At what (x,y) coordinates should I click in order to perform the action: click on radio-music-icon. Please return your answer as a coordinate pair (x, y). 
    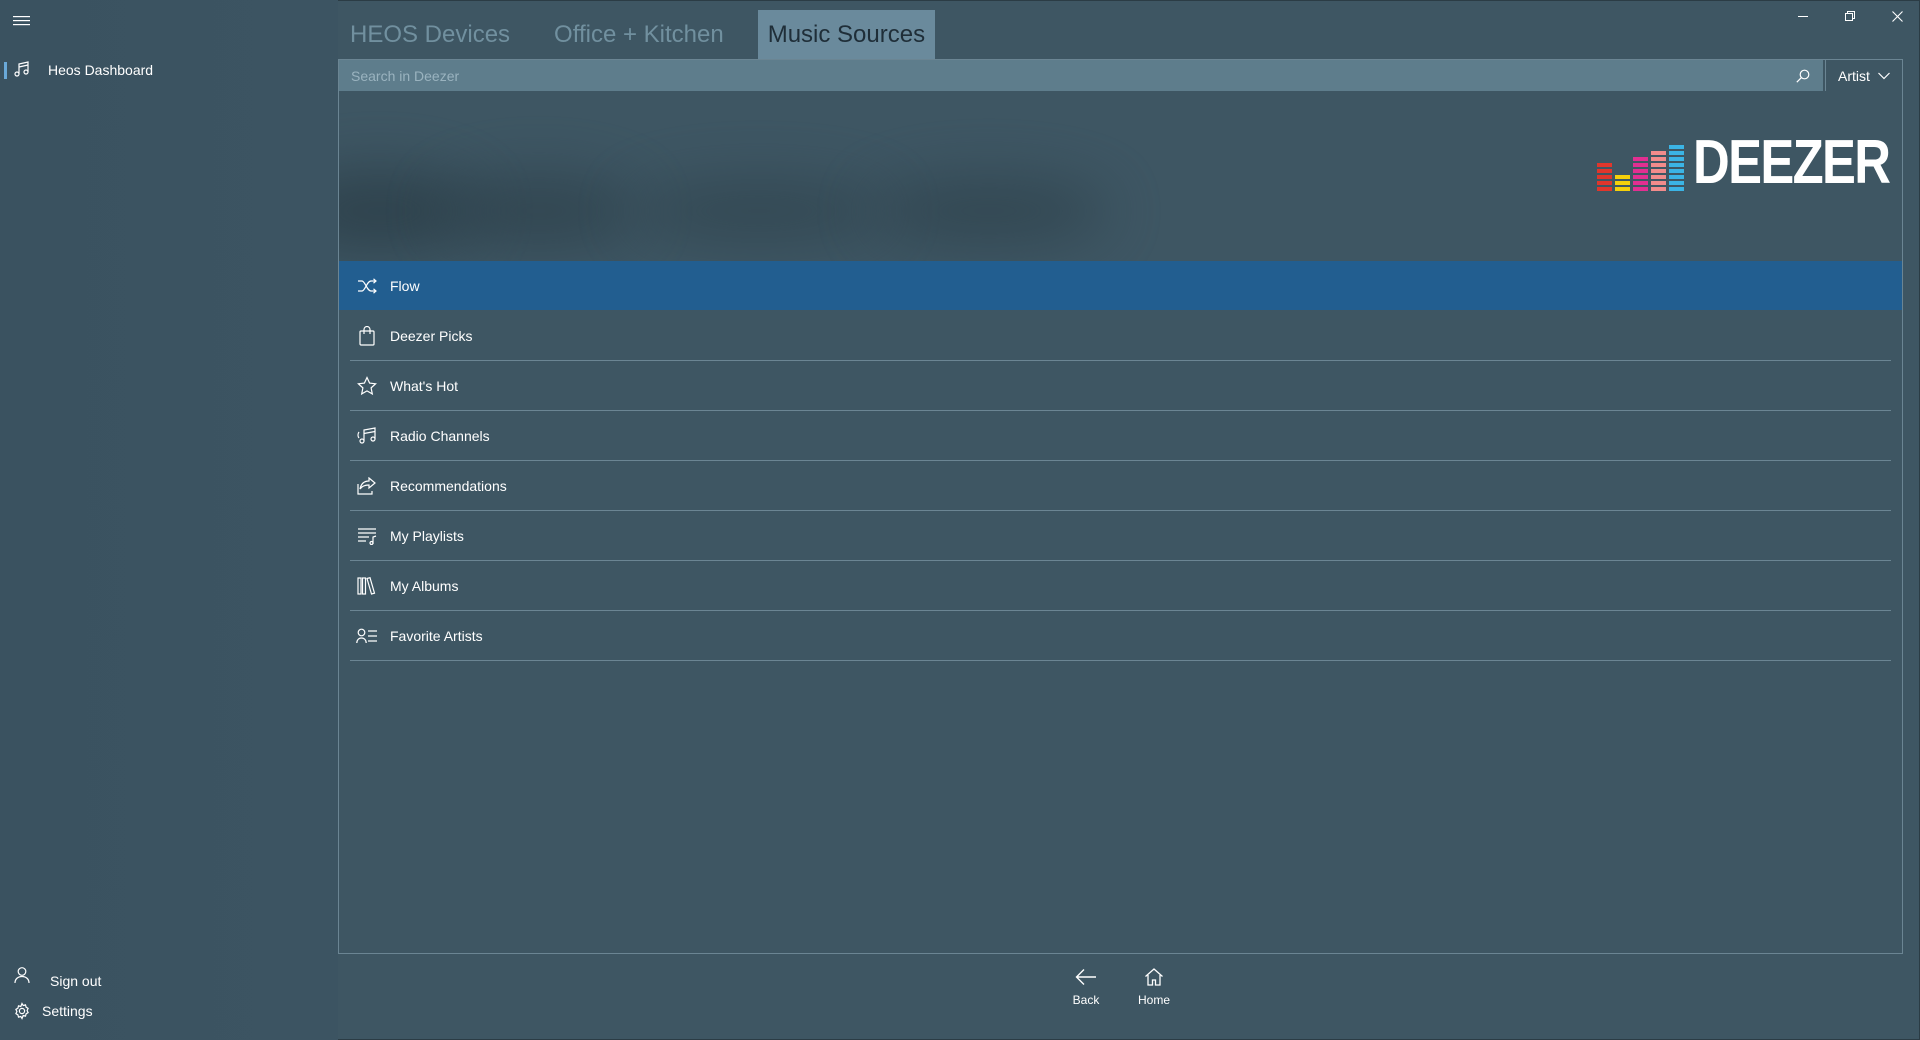
    Looking at the image, I should click on (367, 436).